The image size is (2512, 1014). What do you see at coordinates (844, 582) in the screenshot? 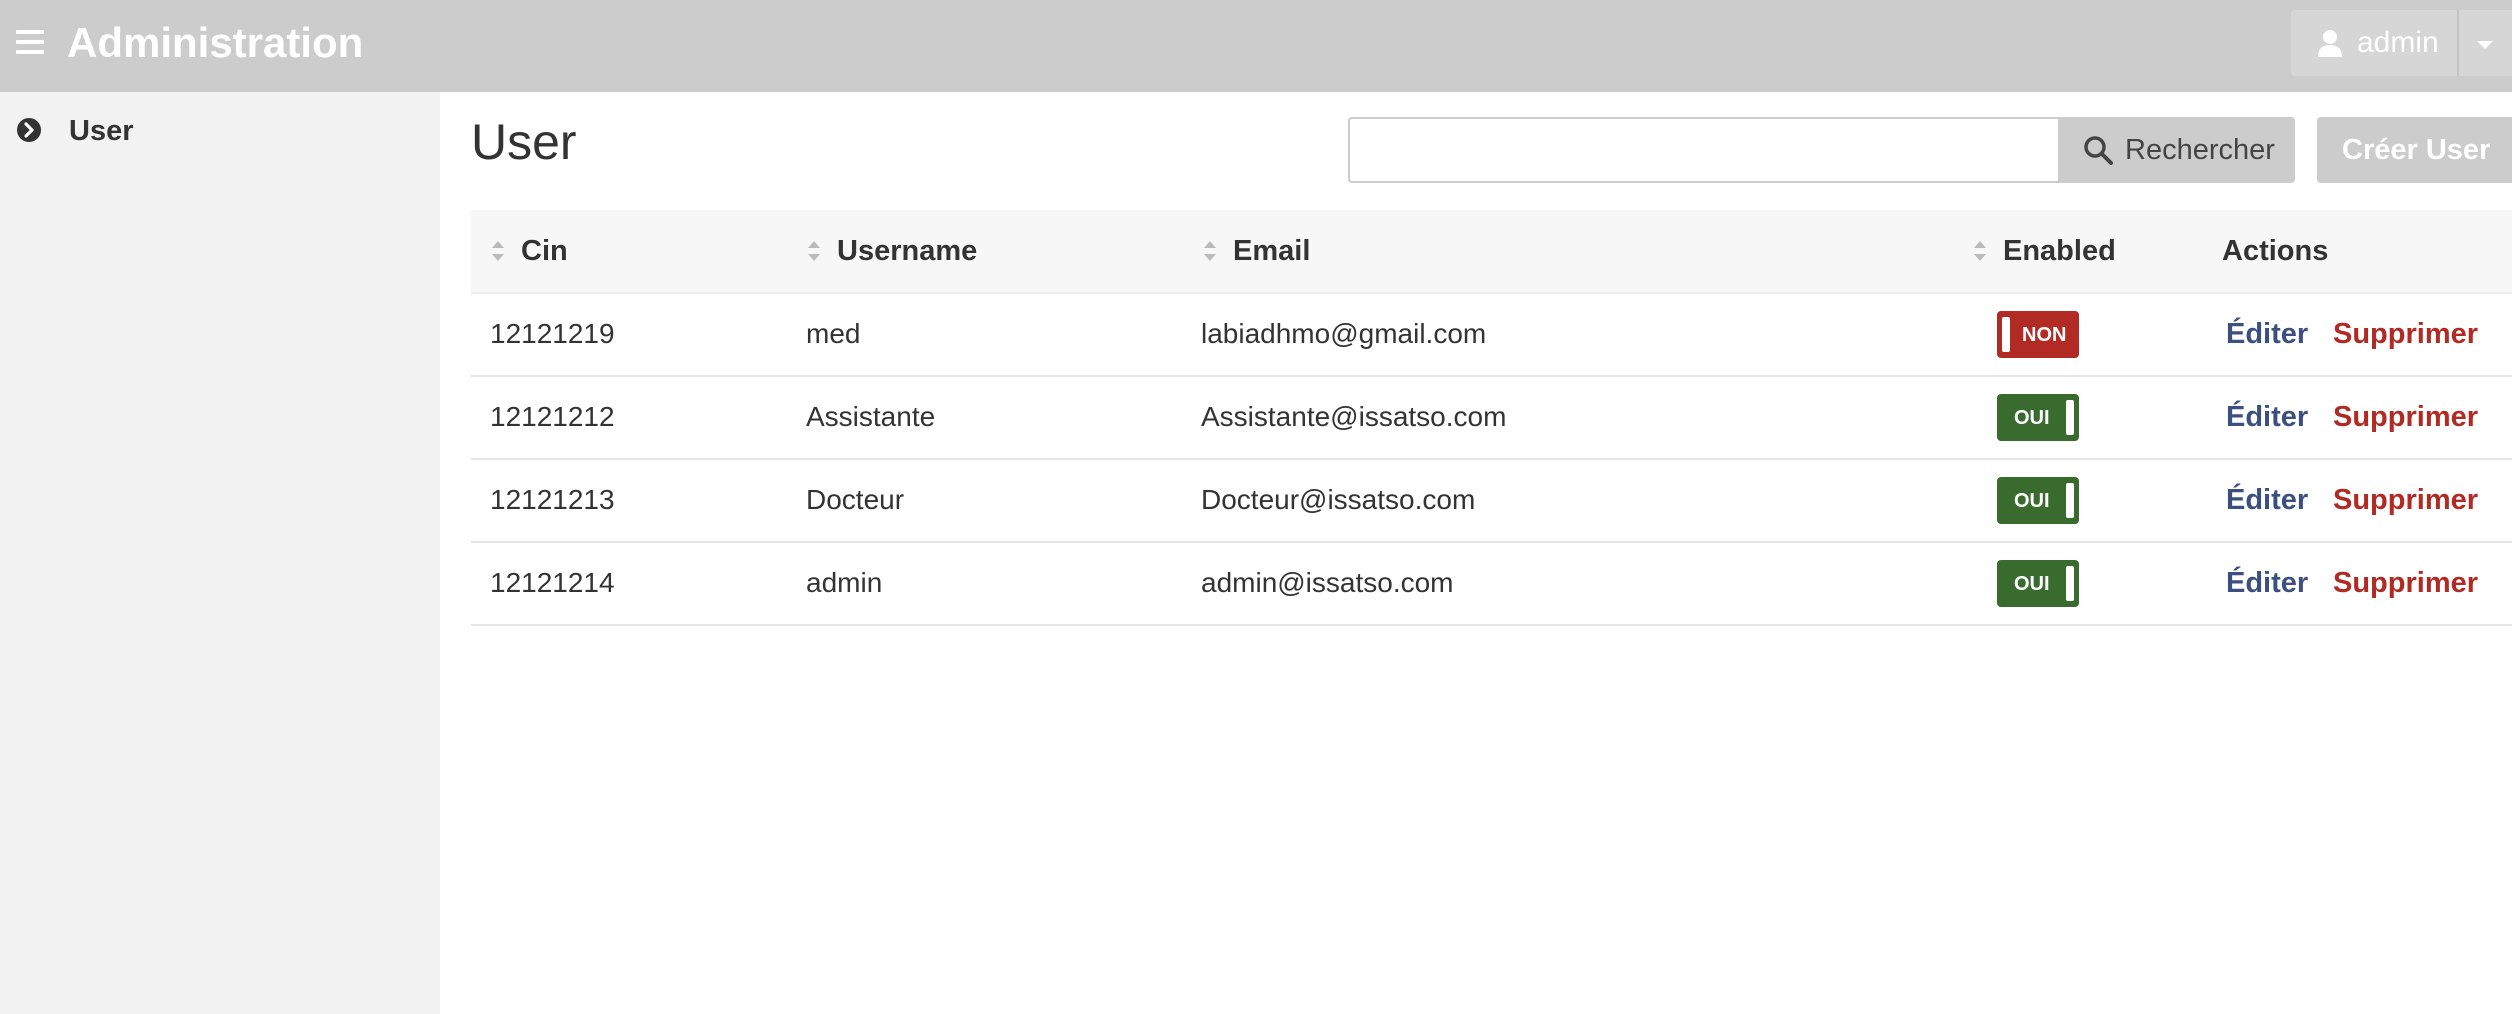
I see `cell-username: admin` at bounding box center [844, 582].